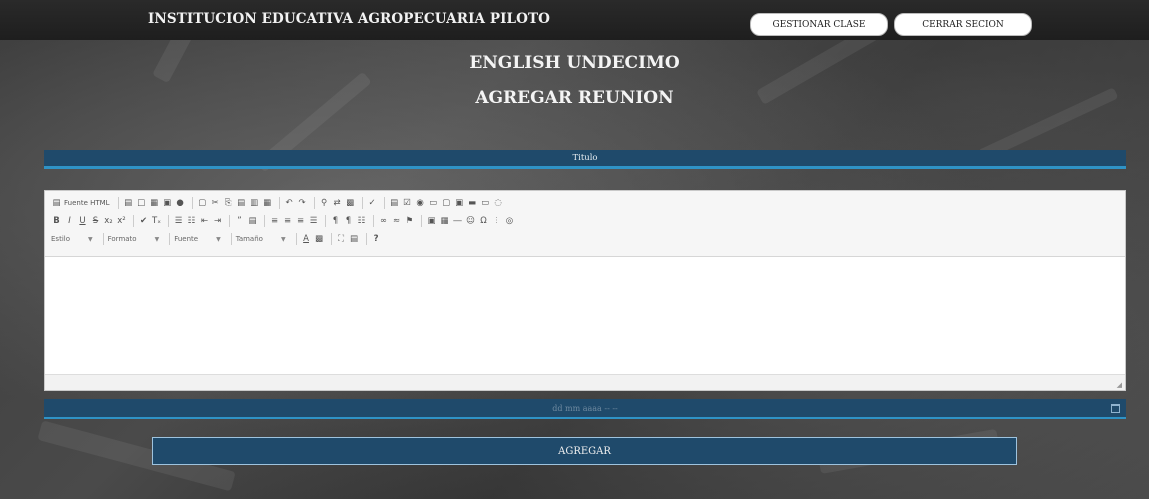  What do you see at coordinates (819, 24) in the screenshot?
I see `manage-class-button: GESTIONAR CLASE` at bounding box center [819, 24].